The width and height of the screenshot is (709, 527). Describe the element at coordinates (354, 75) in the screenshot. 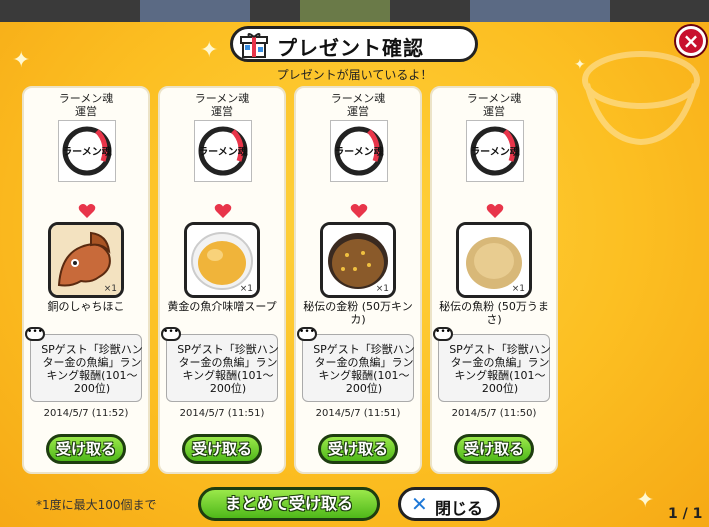

I see `dialog-subtitle: プレゼントが届いているよ！` at that location.